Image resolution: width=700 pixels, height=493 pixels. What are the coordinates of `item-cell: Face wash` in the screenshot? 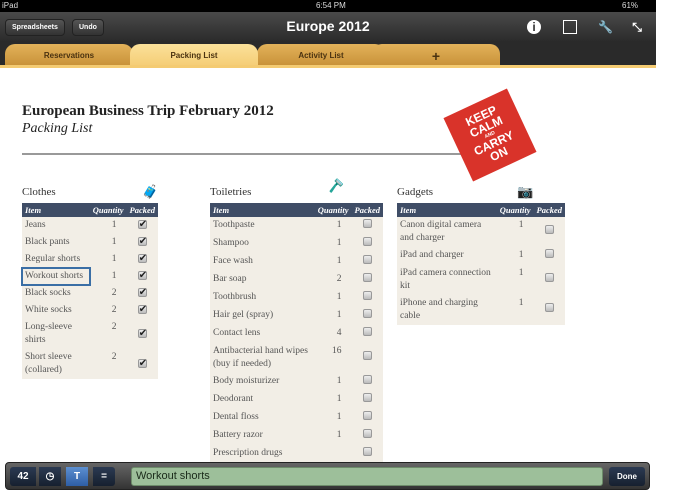 It's located at (262, 262).